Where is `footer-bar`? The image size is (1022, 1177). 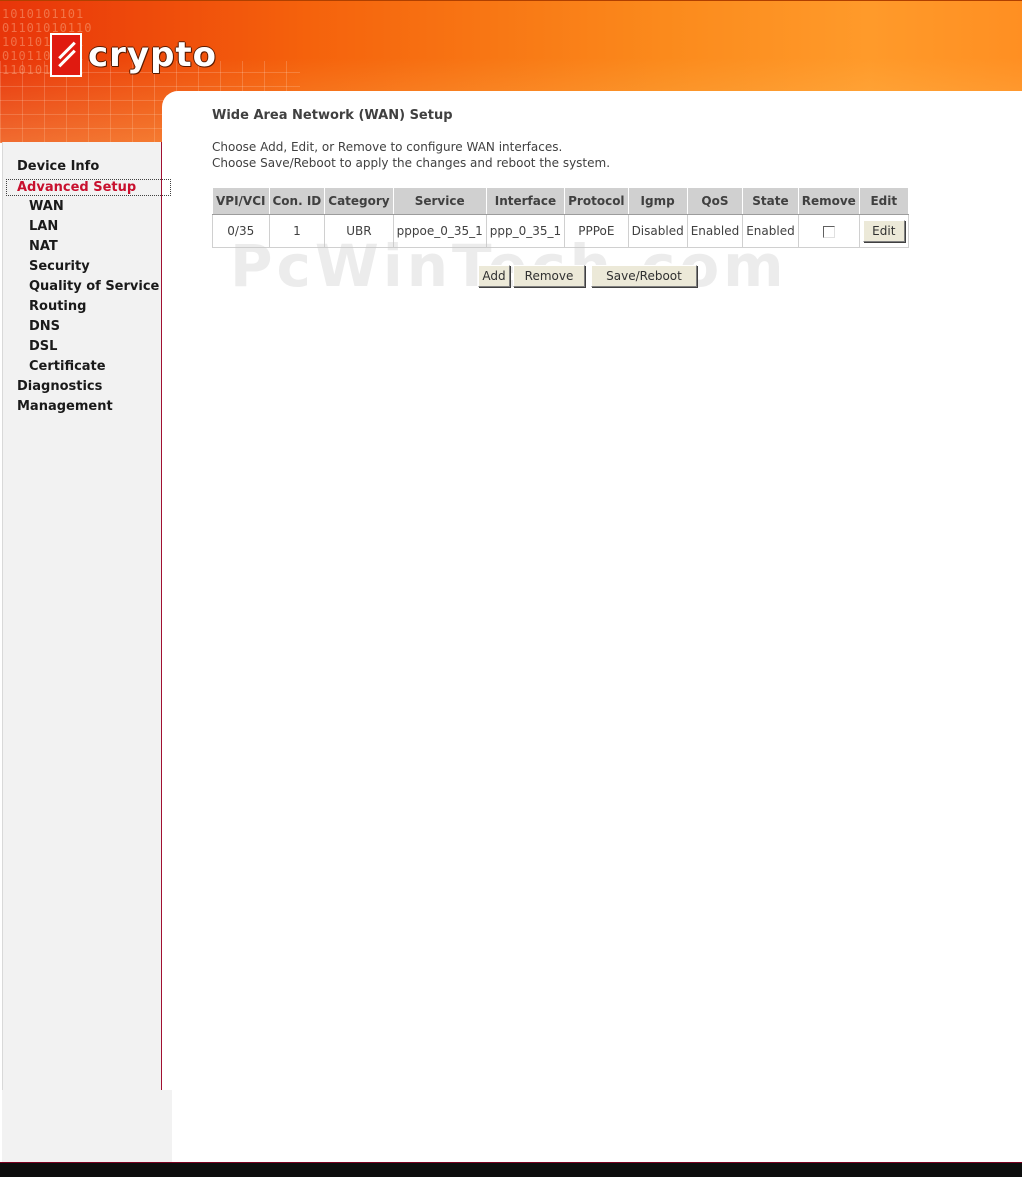
footer-bar is located at coordinates (511, 1169).